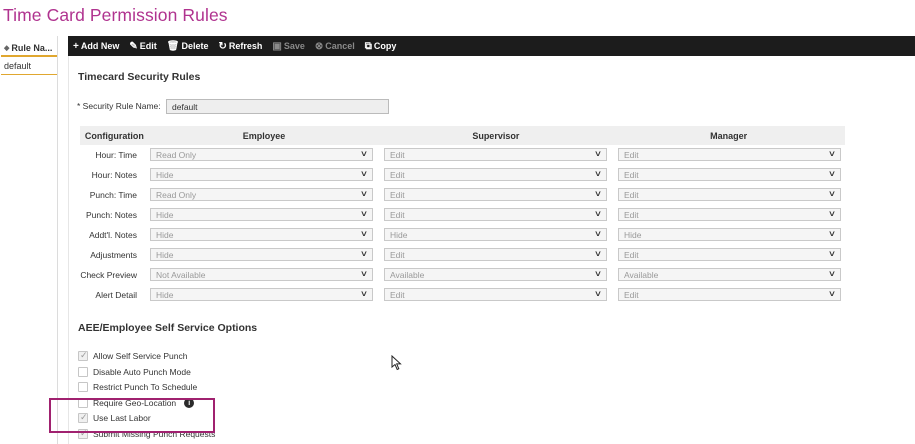  I want to click on grid-row-label: Alert Detail, so click(116, 295).